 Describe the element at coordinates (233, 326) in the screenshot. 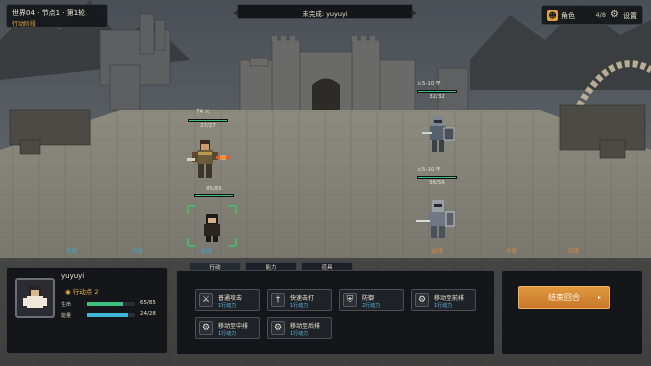

I see `skill-name: 移动至中排` at that location.